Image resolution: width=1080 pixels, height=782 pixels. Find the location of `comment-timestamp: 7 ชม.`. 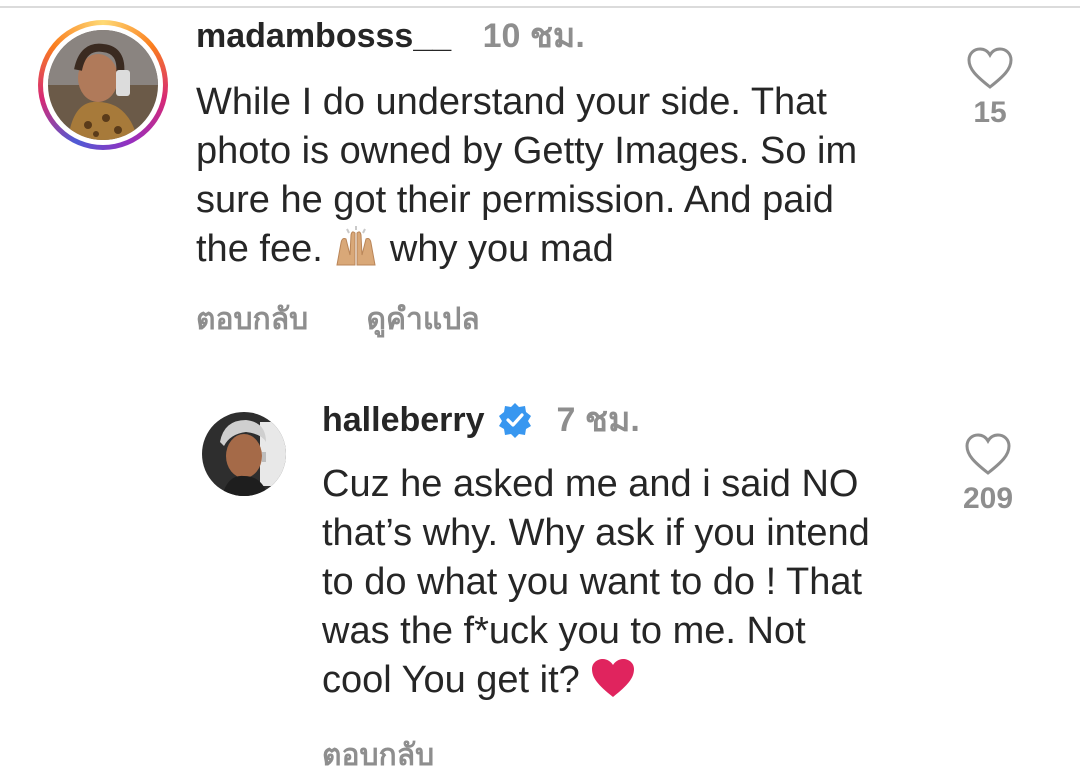

comment-timestamp: 7 ชม. is located at coordinates (598, 420).